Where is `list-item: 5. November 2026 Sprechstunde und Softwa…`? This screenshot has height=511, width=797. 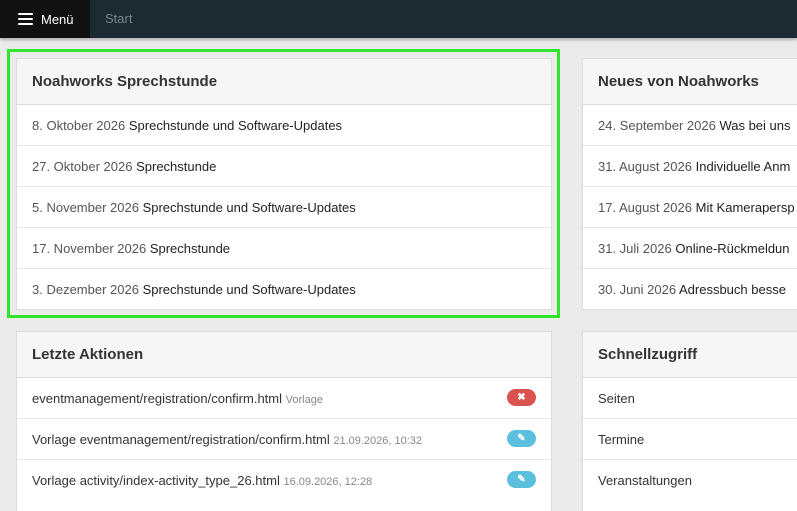
list-item: 5. November 2026 Sprechstunde und Softwa… is located at coordinates (284, 207).